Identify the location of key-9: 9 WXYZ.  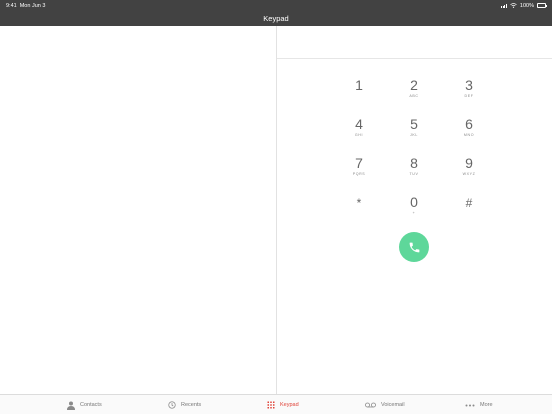
(469, 170).